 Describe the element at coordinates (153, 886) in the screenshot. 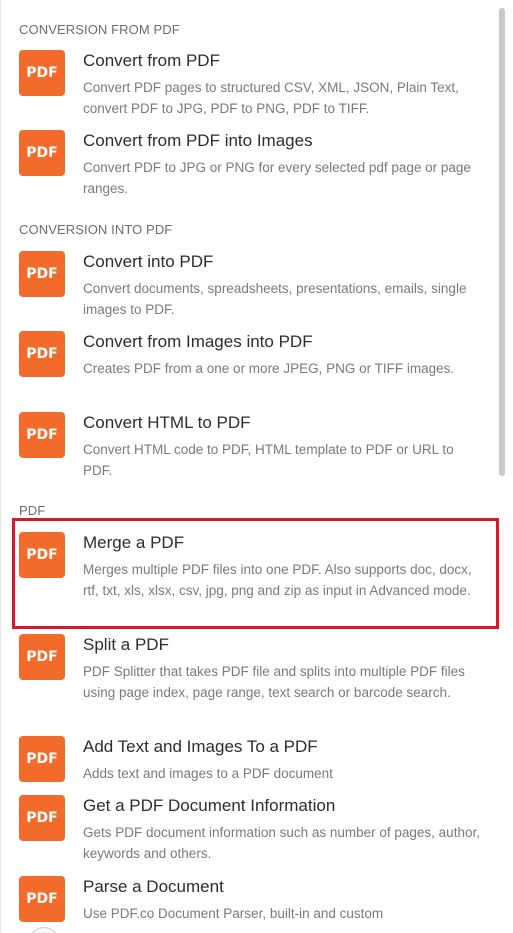

I see `module-title: Parse a Document` at that location.